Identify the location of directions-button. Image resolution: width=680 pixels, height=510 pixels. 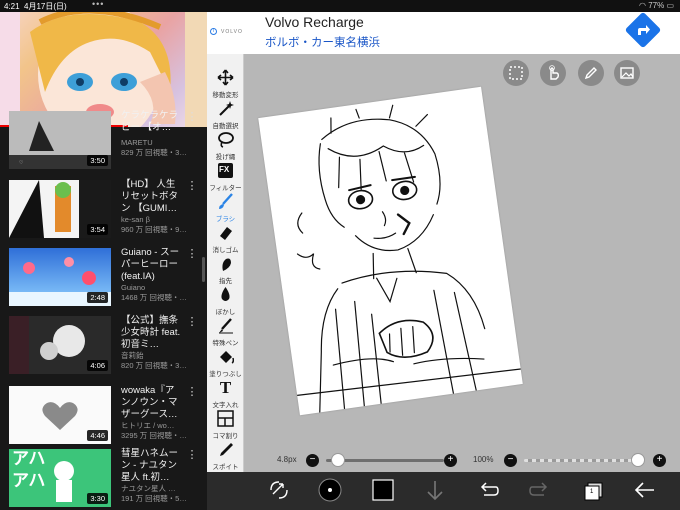
(643, 30).